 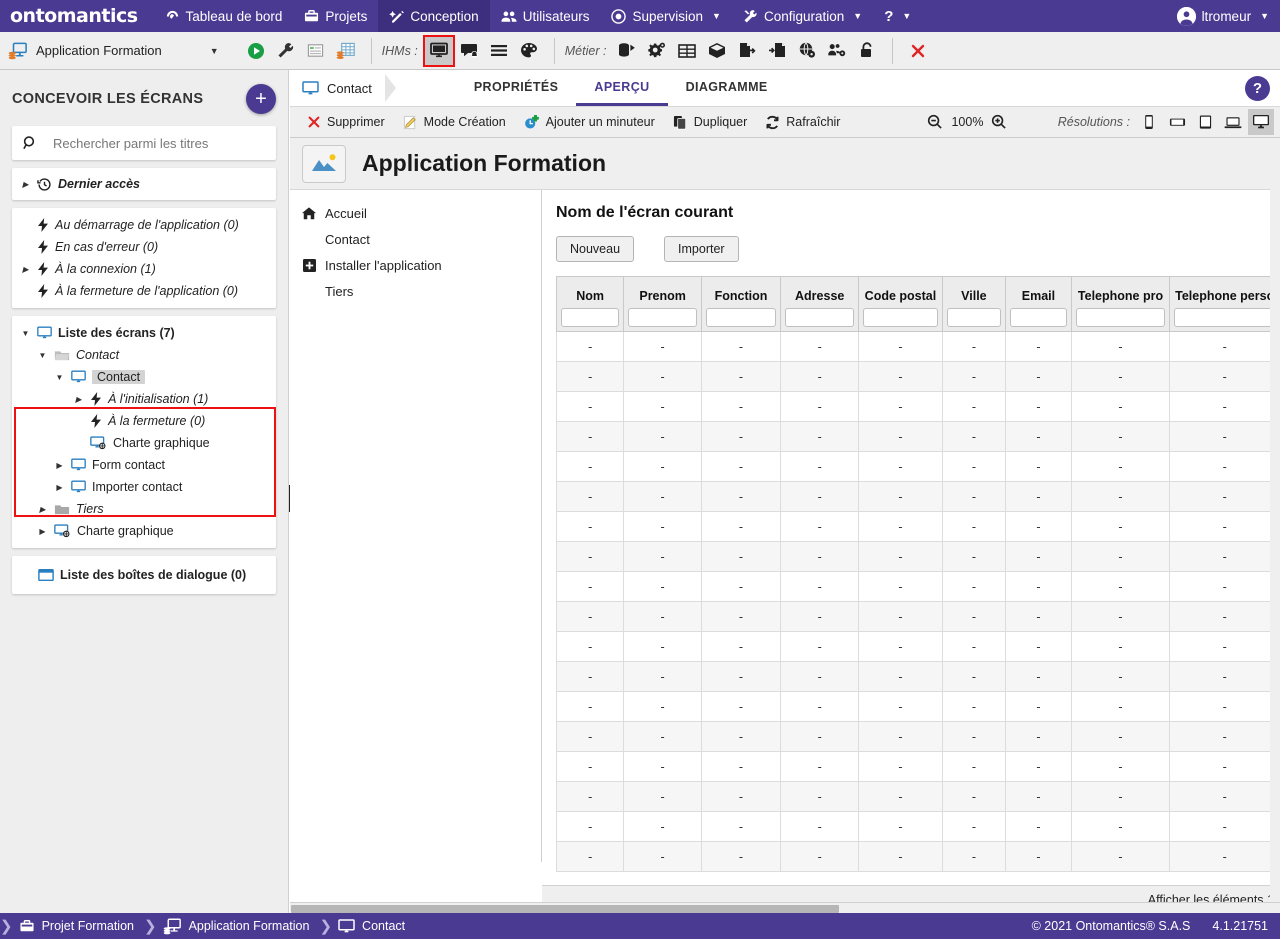 What do you see at coordinates (727, 88) in the screenshot?
I see `tab-diagramme: DIAGRAMME` at bounding box center [727, 88].